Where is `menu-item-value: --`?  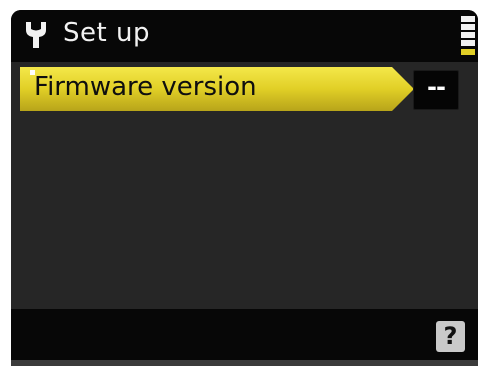 menu-item-value: -- is located at coordinates (436, 90).